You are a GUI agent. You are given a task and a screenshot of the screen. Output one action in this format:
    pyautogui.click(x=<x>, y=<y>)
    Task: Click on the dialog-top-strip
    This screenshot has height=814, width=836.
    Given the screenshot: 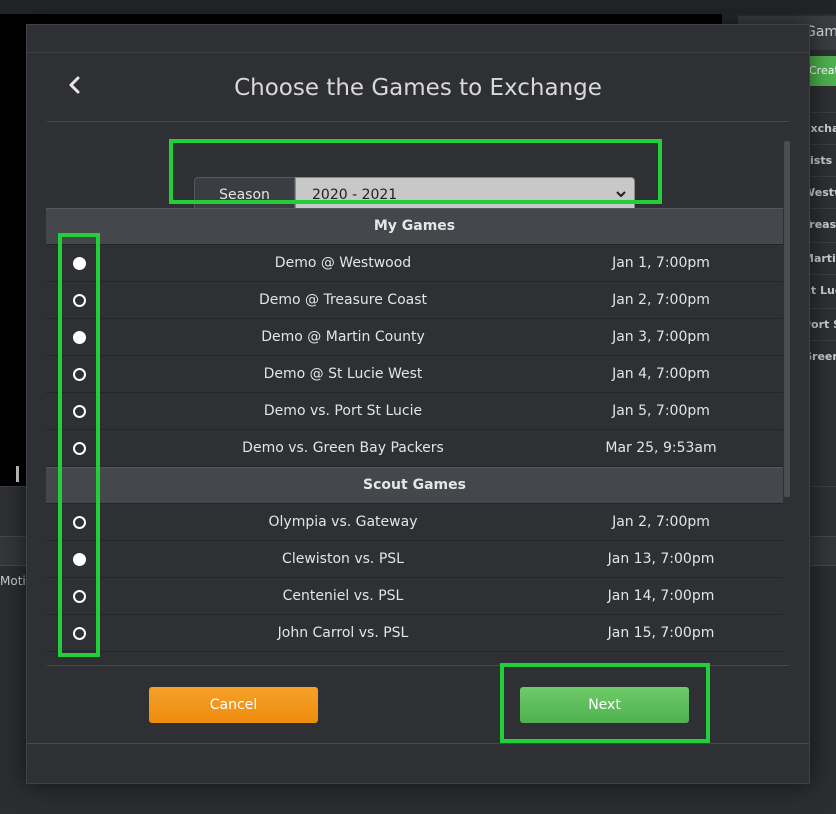 What is the action you would take?
    pyautogui.click(x=418, y=39)
    